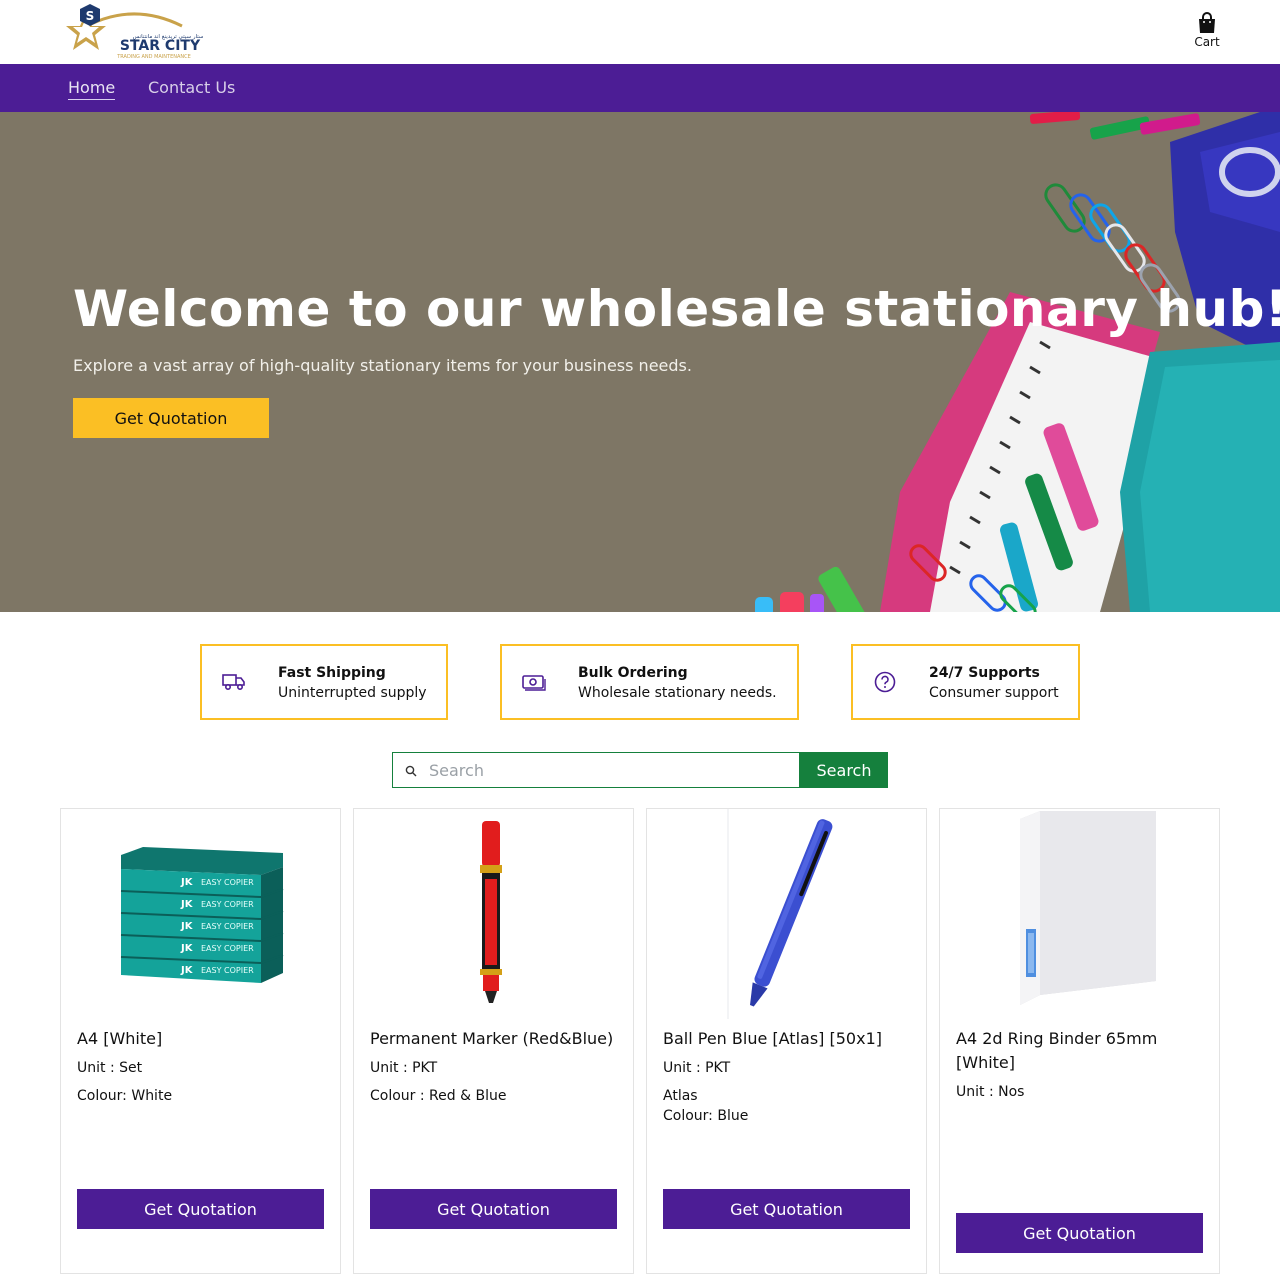 This screenshot has height=1280, width=1280. Describe the element at coordinates (227, 882) in the screenshot. I see `paper-label-text: EASY COPIER` at that location.